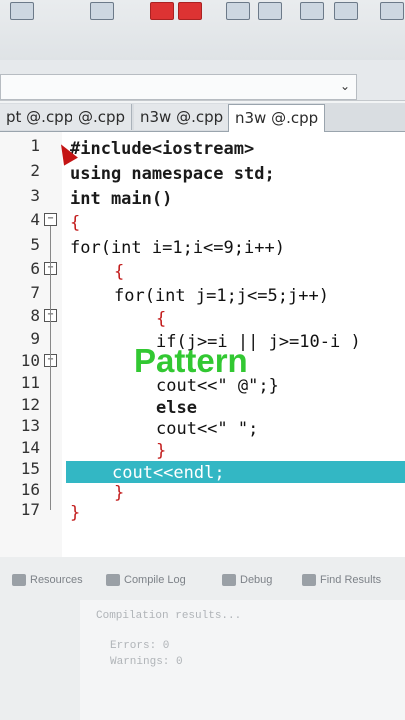 The height and width of the screenshot is (720, 405). I want to click on find-replace-icon, so click(270, 11).